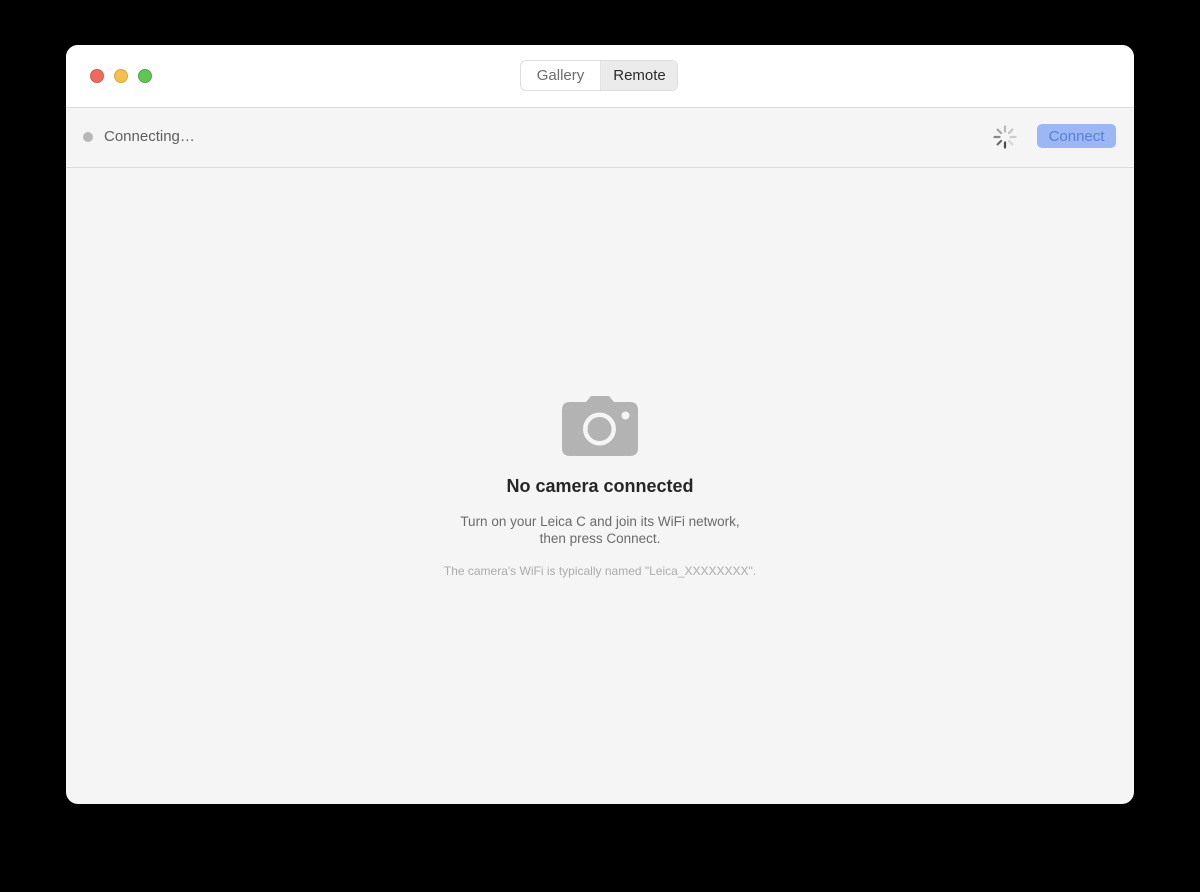 This screenshot has width=1200, height=892. I want to click on camera-icon, so click(600, 426).